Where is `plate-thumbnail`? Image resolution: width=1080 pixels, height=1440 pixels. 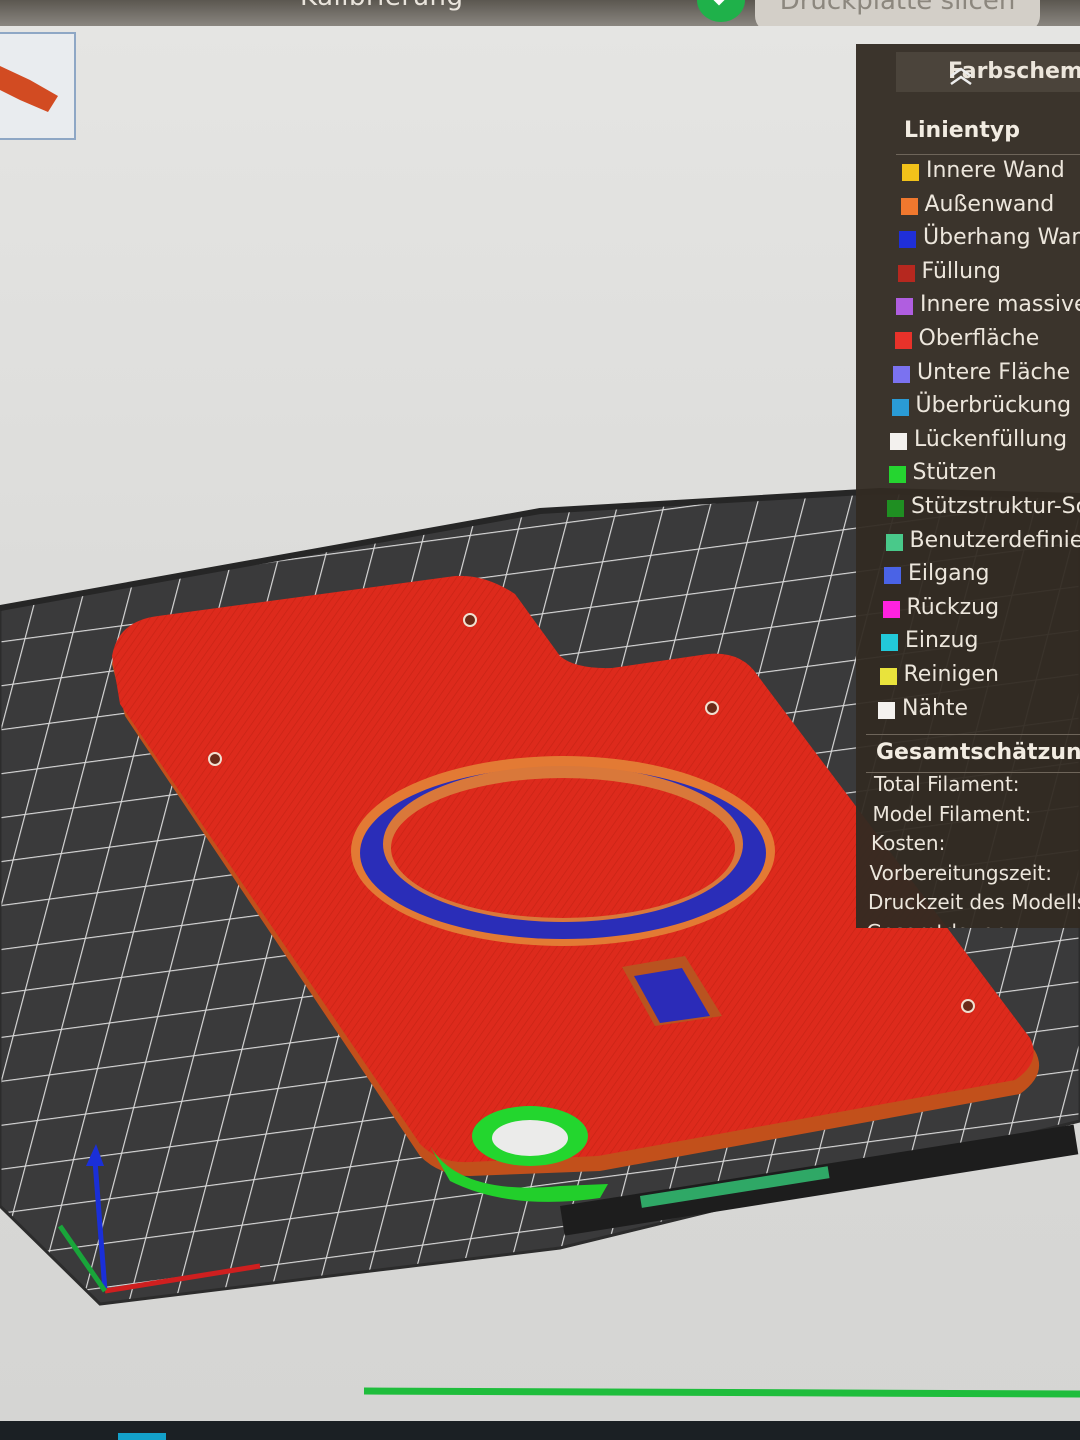 plate-thumbnail is located at coordinates (38, 86).